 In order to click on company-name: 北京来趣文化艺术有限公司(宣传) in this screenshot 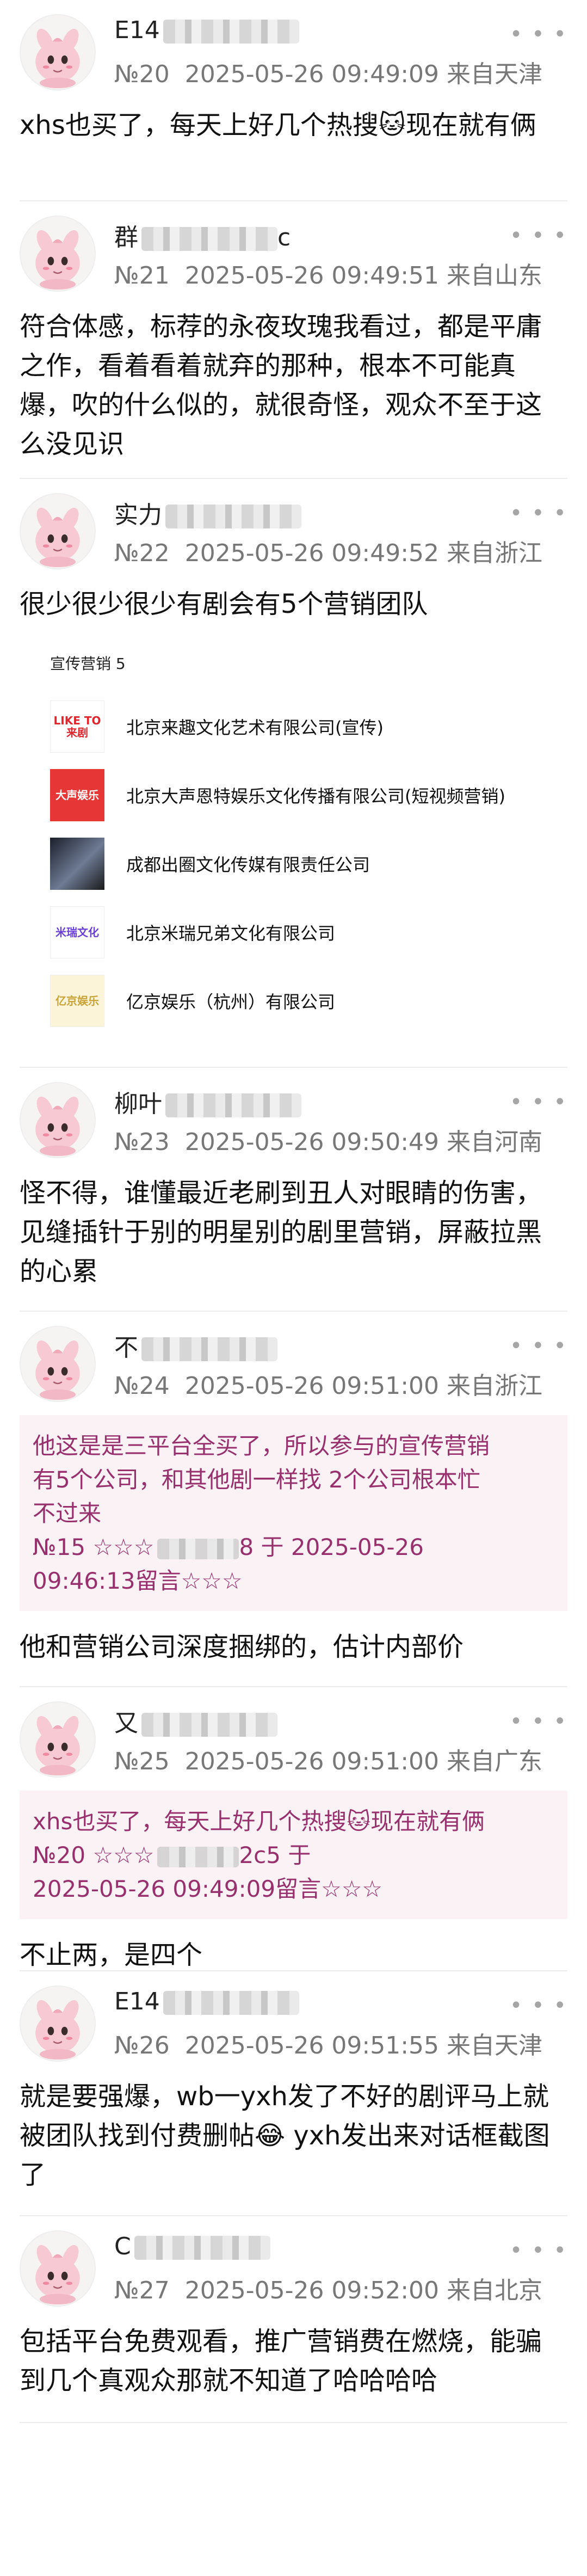, I will do `click(255, 727)`.